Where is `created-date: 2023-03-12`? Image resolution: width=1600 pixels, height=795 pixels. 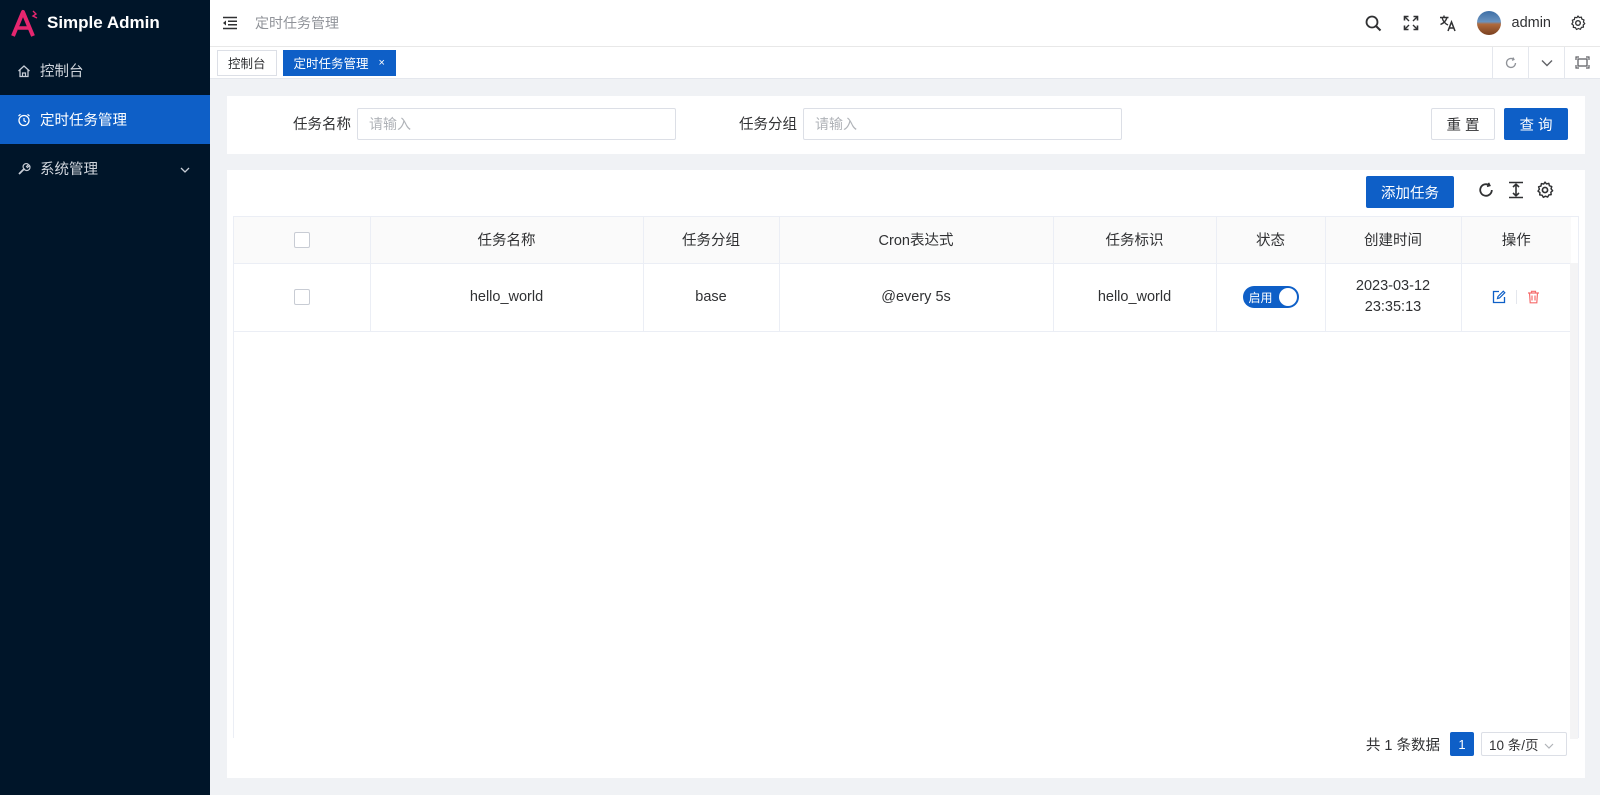
created-date: 2023-03-12 is located at coordinates (1393, 286).